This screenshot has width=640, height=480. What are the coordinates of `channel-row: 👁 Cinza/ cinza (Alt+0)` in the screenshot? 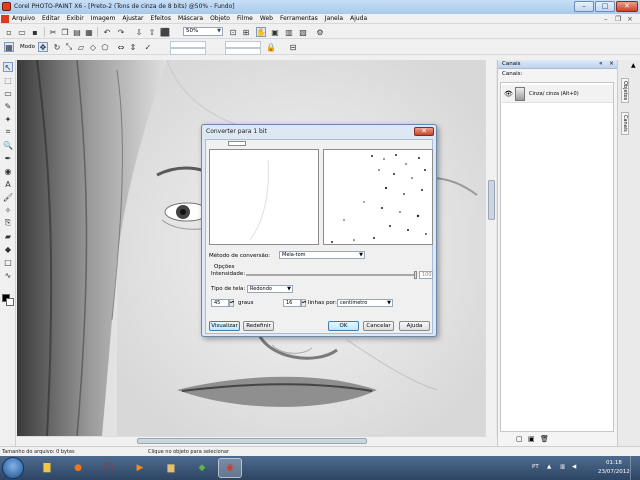 It's located at (557, 94).